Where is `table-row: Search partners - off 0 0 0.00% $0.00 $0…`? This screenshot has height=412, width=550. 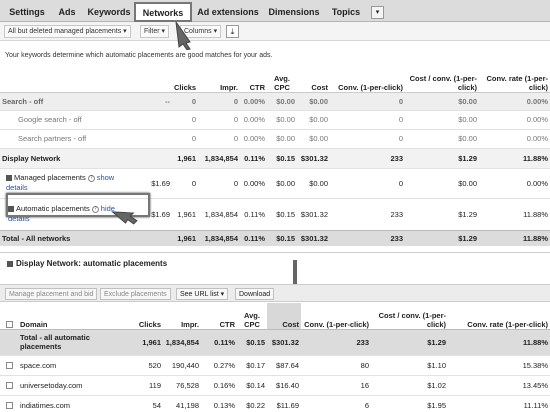 table-row: Search partners - off 0 0 0.00% $0.00 $0… is located at coordinates (275, 138).